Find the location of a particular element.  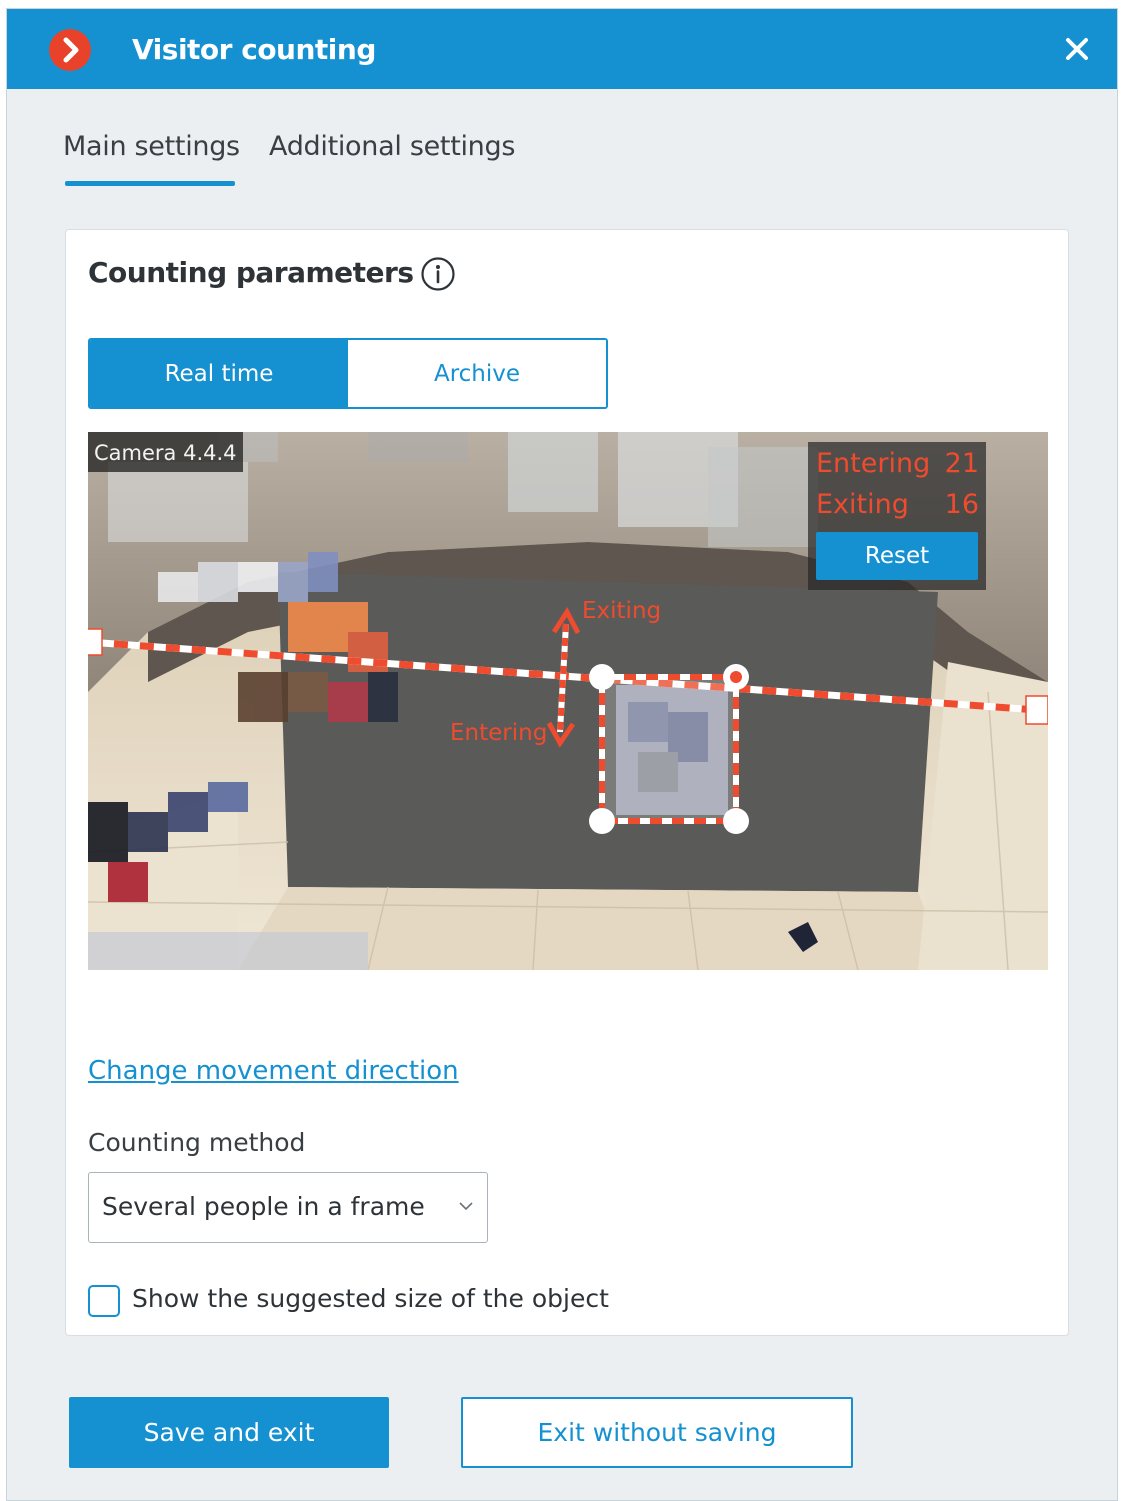

counter-overlay: Entering 21 Exiting 16 Reset is located at coordinates (897, 516).